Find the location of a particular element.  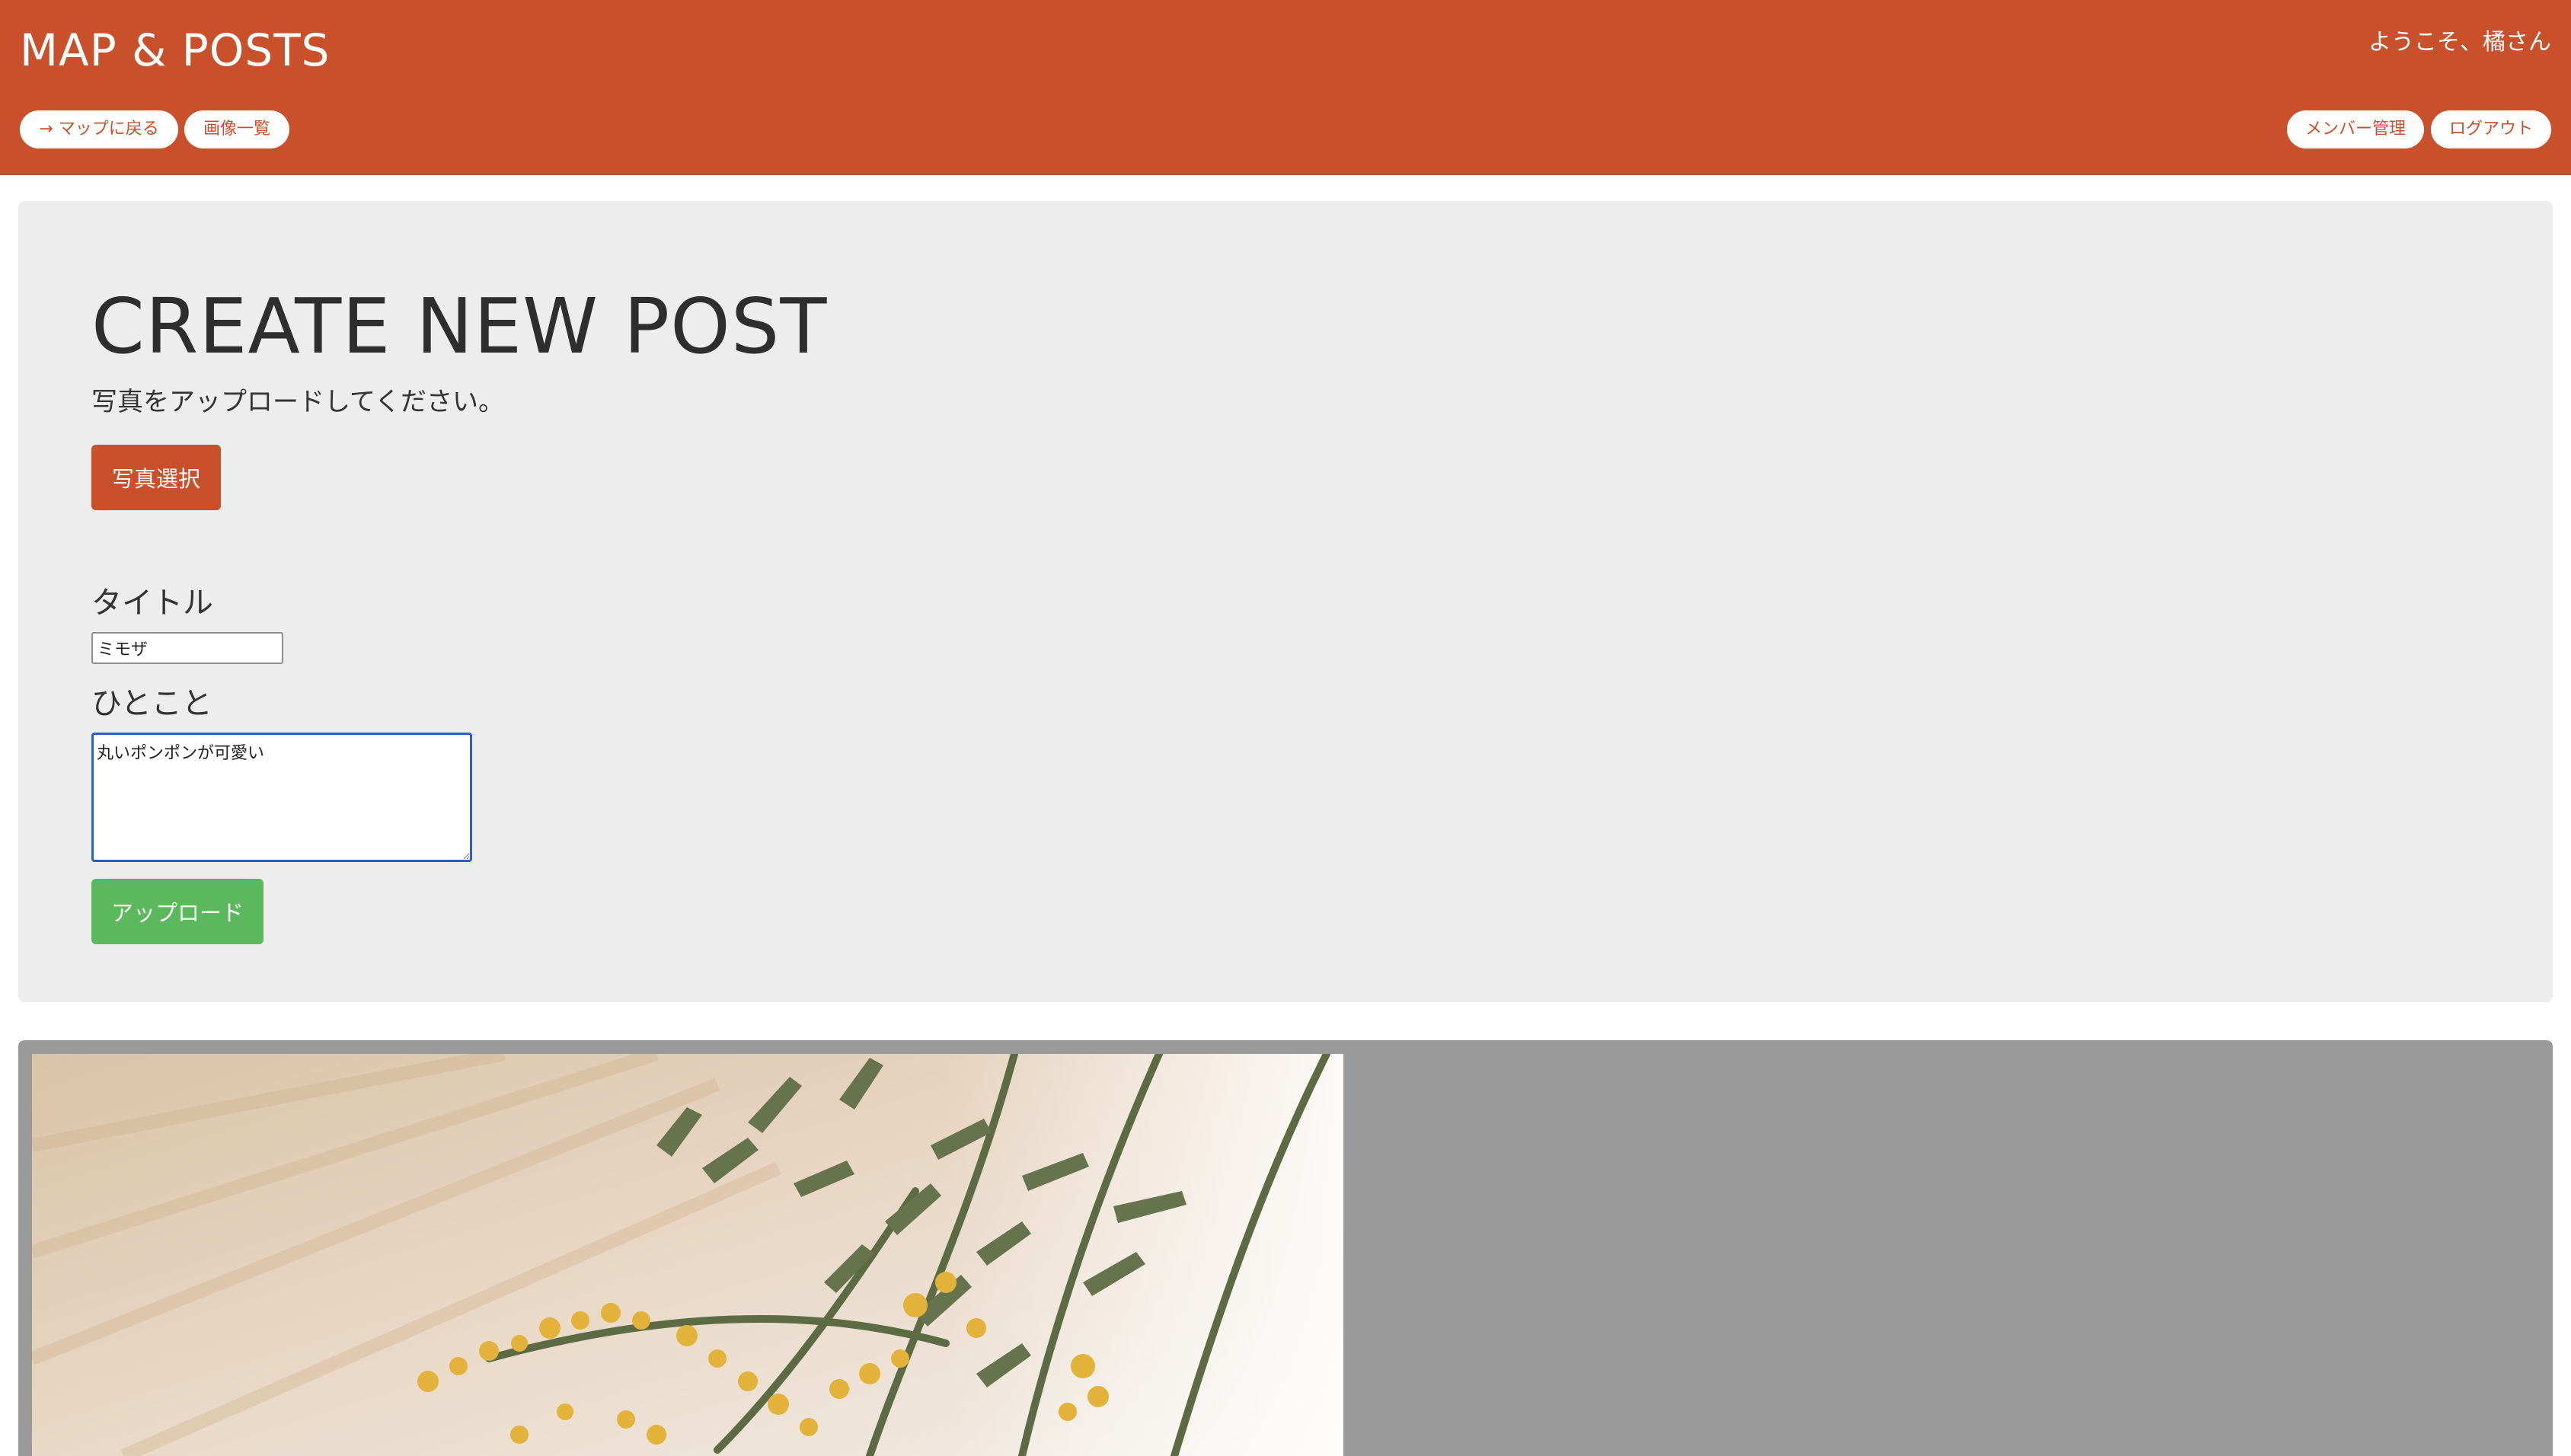

back-to-map-button: → マップに戻る is located at coordinates (99, 129).